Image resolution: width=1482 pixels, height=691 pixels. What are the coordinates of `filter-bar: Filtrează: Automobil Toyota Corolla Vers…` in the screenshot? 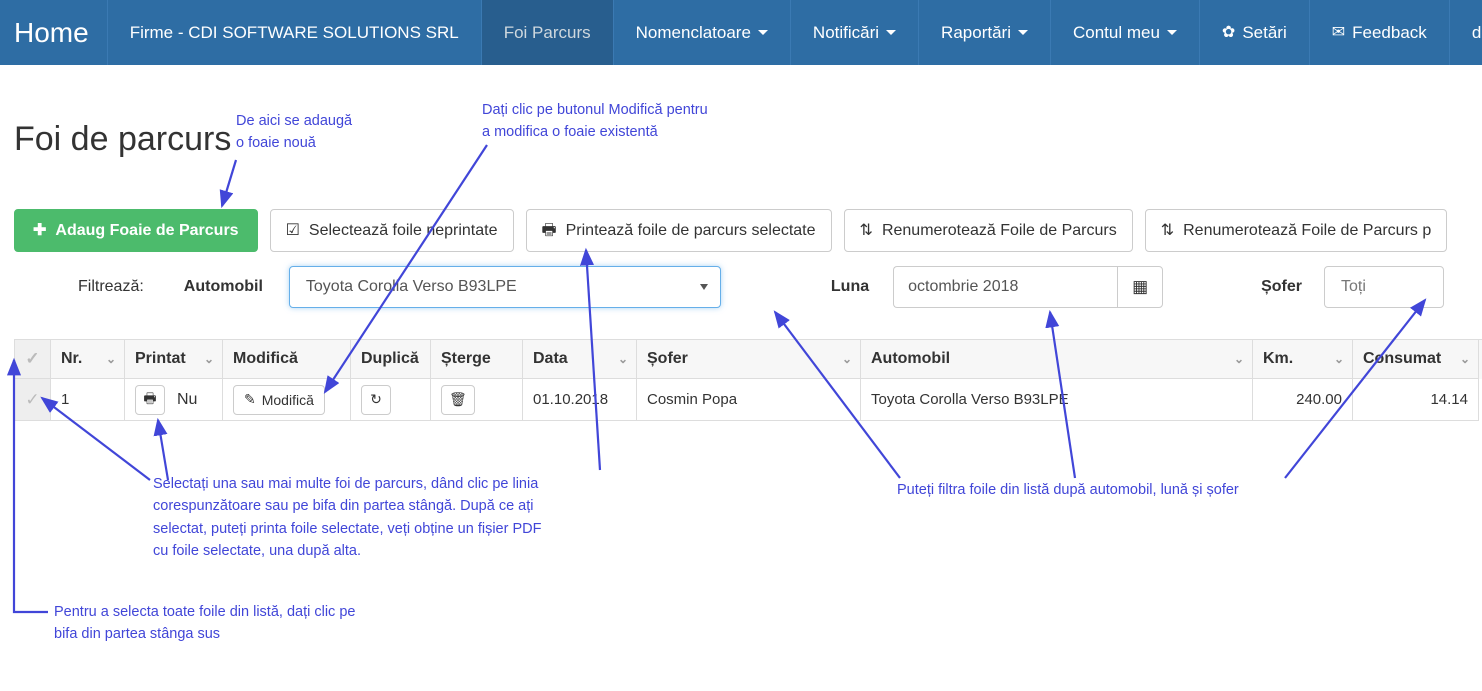 It's located at (741, 287).